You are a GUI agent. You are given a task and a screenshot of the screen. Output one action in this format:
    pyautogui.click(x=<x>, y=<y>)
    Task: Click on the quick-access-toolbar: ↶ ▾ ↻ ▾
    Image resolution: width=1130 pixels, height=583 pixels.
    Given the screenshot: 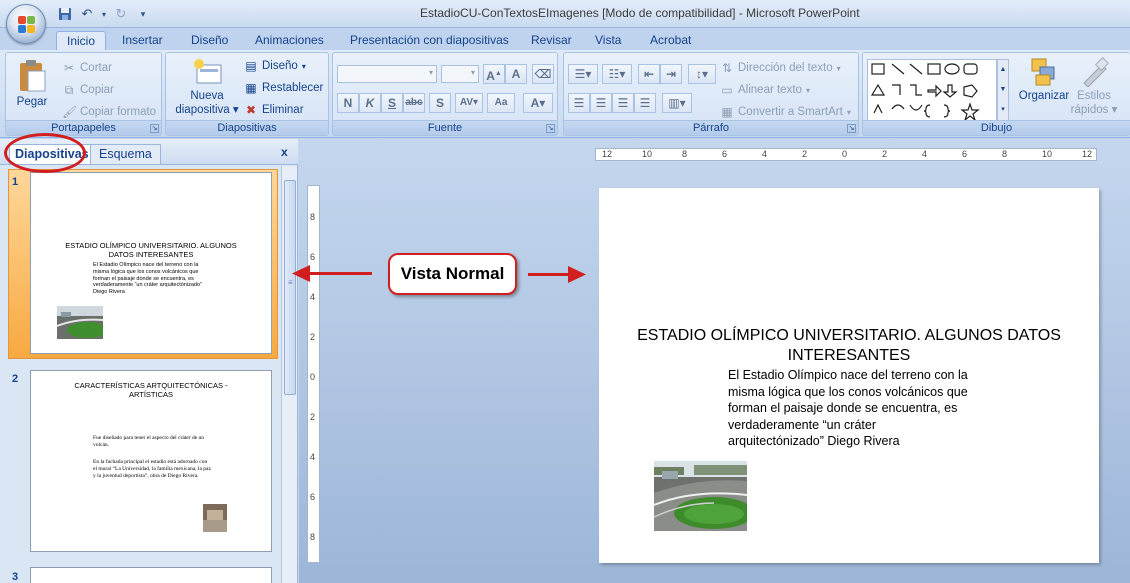 What is the action you would take?
    pyautogui.click(x=104, y=14)
    